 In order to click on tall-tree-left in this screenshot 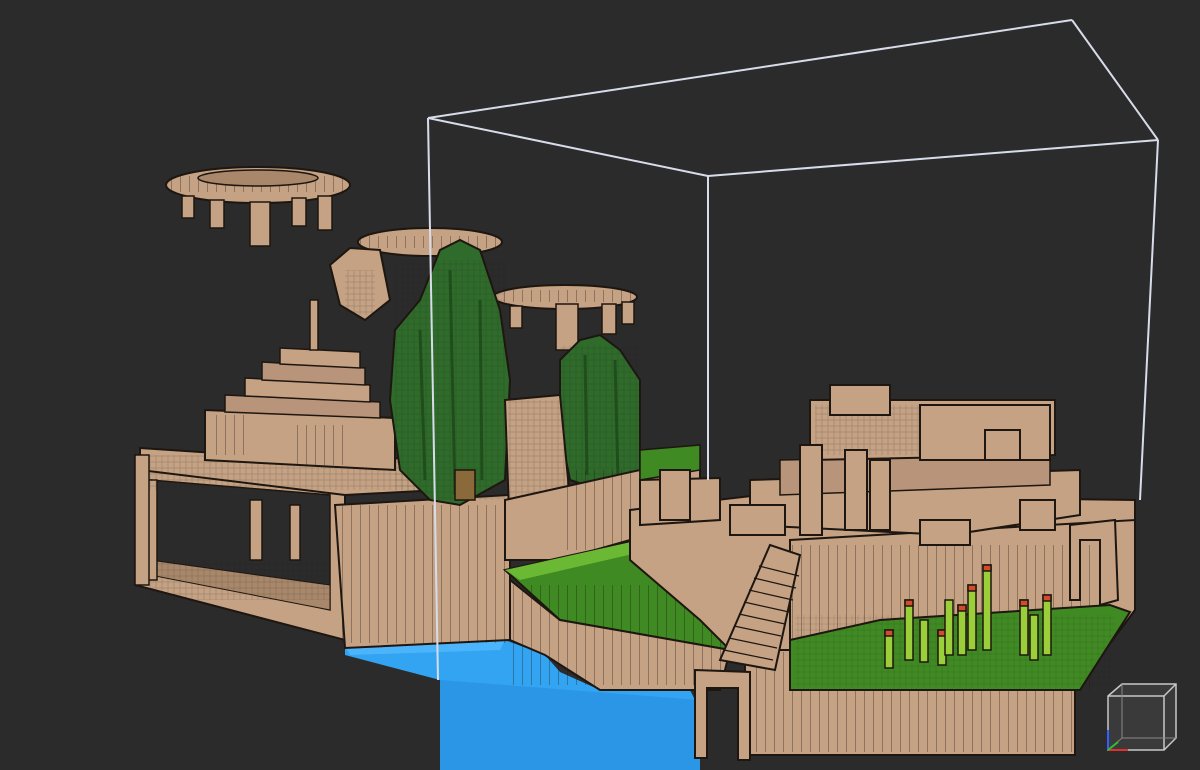, I will do `click(450, 372)`.